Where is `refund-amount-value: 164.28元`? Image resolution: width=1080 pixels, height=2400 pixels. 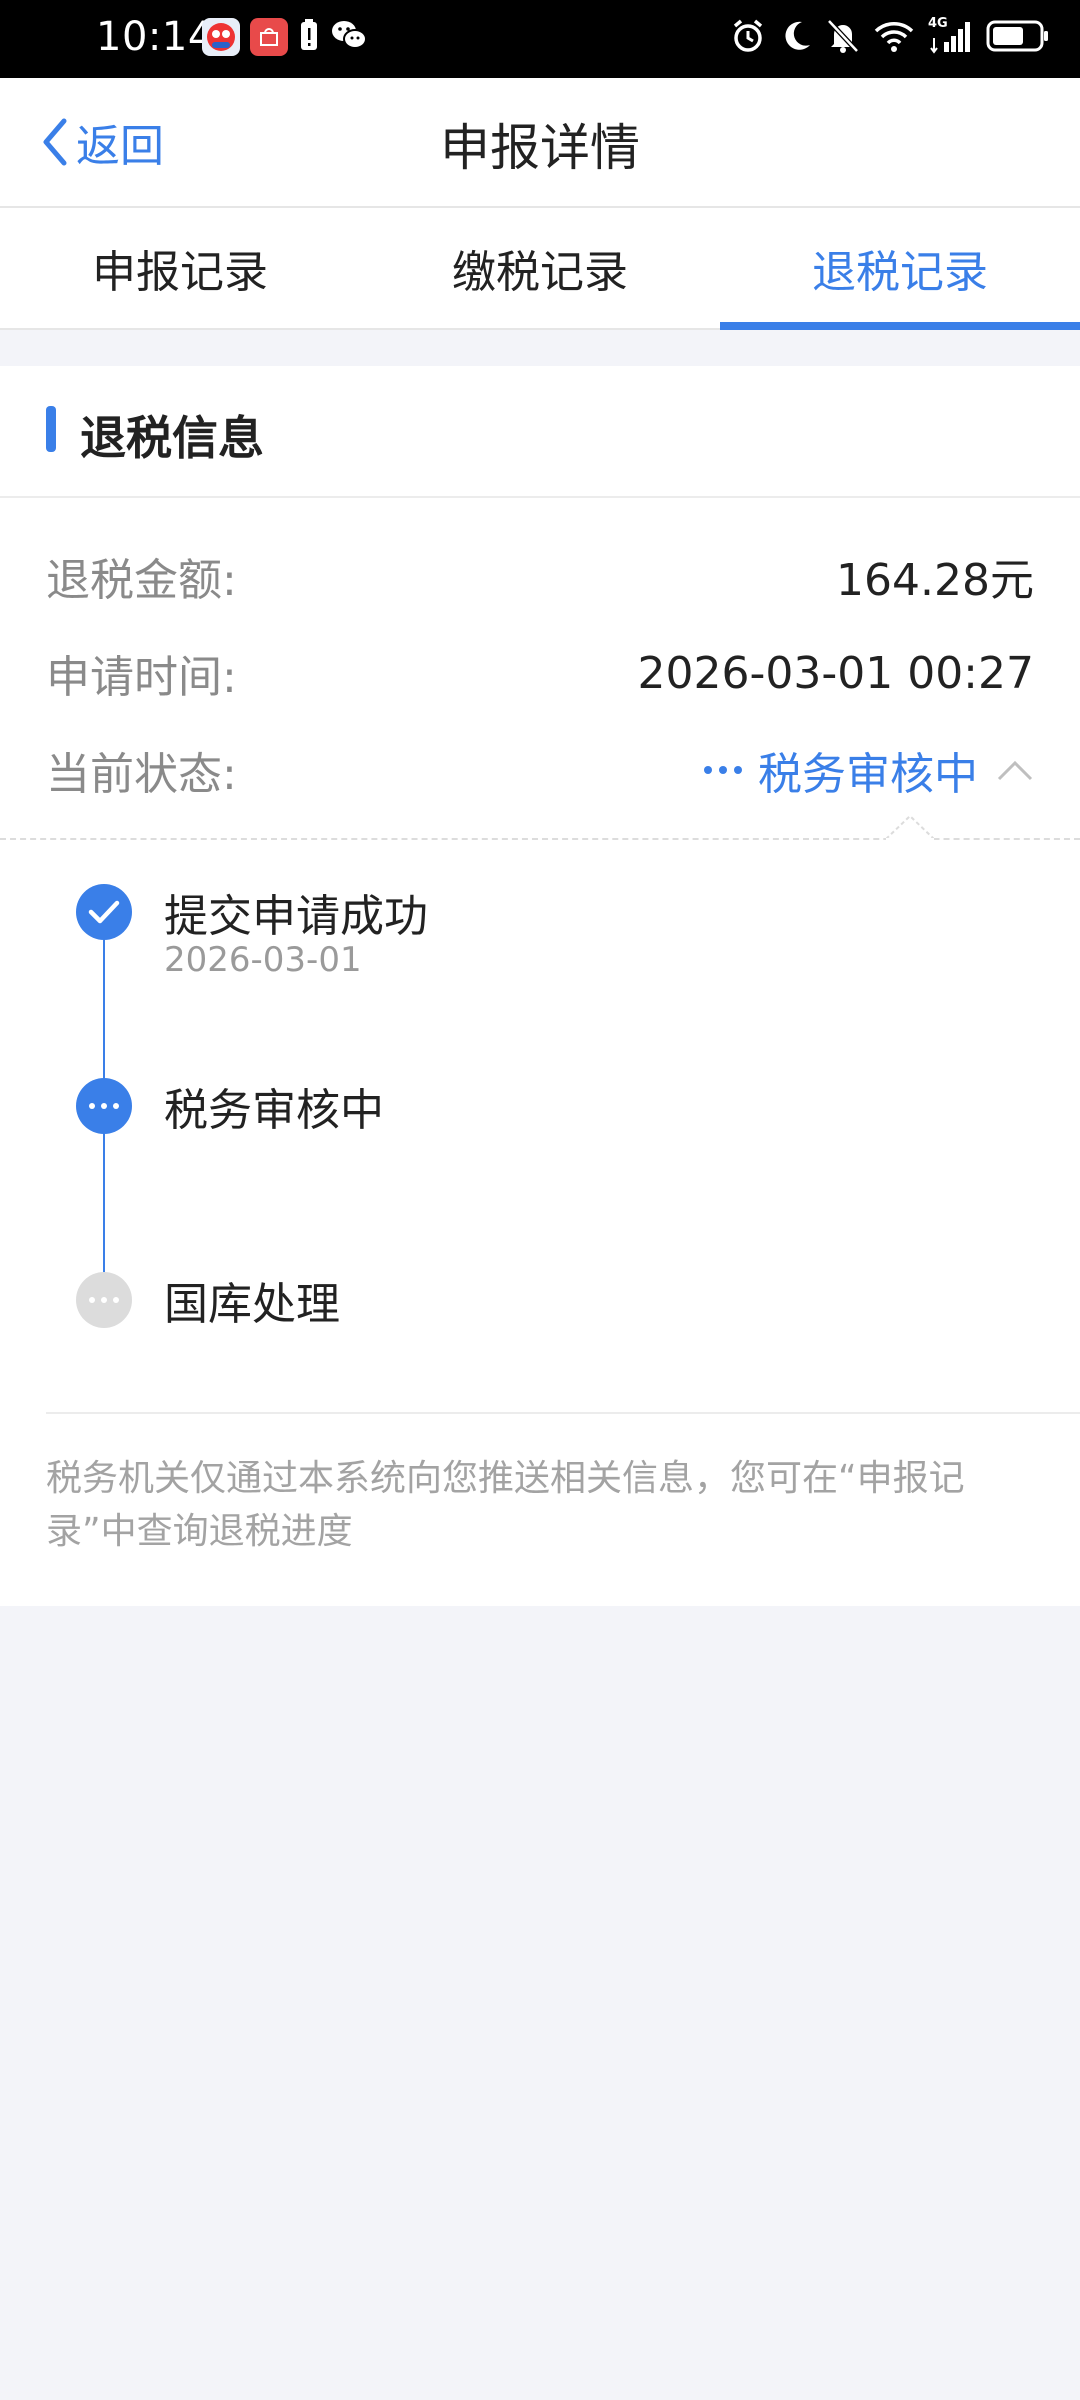 refund-amount-value: 164.28元 is located at coordinates (935, 580).